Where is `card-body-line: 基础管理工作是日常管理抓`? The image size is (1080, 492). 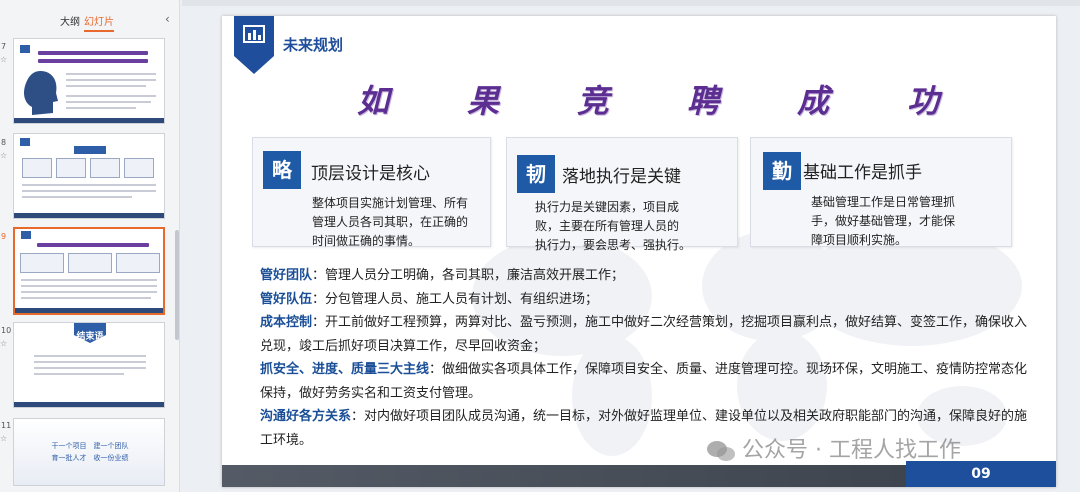
card-body-line: 基础管理工作是日常管理抓 is located at coordinates (883, 202).